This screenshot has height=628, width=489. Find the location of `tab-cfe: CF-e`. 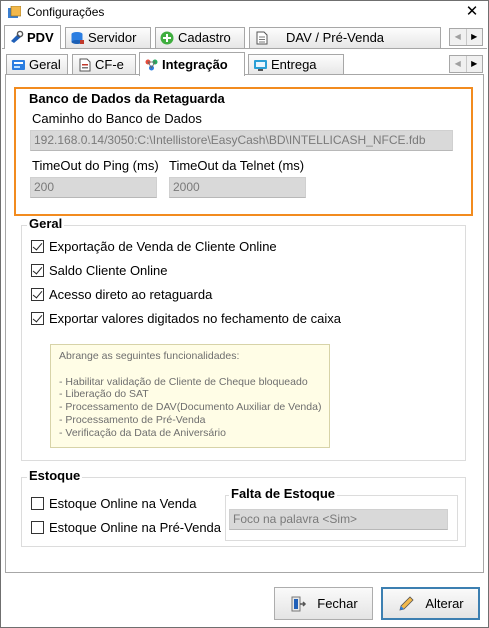

tab-cfe: CF-e is located at coordinates (104, 64).